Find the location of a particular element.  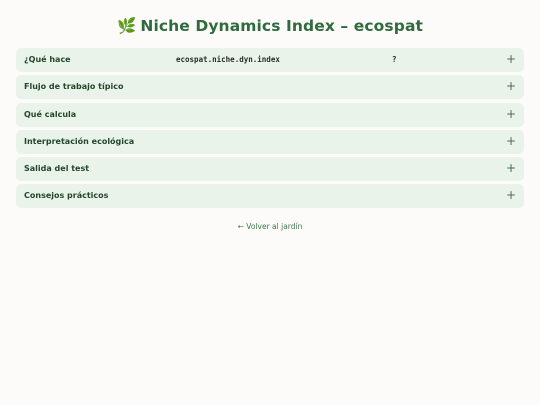

question-mark: ? is located at coordinates (394, 59).